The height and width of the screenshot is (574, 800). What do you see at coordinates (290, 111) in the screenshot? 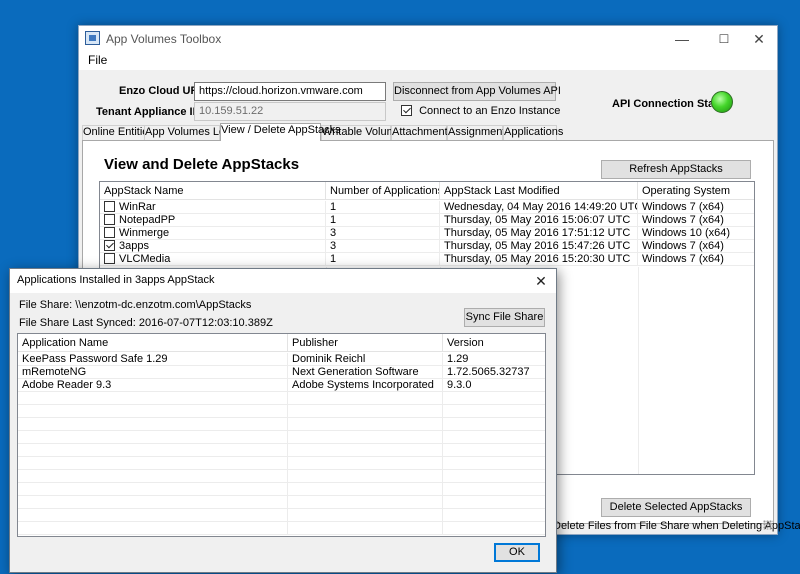
I see `tenant-ip-input: 10.159.51.22` at bounding box center [290, 111].